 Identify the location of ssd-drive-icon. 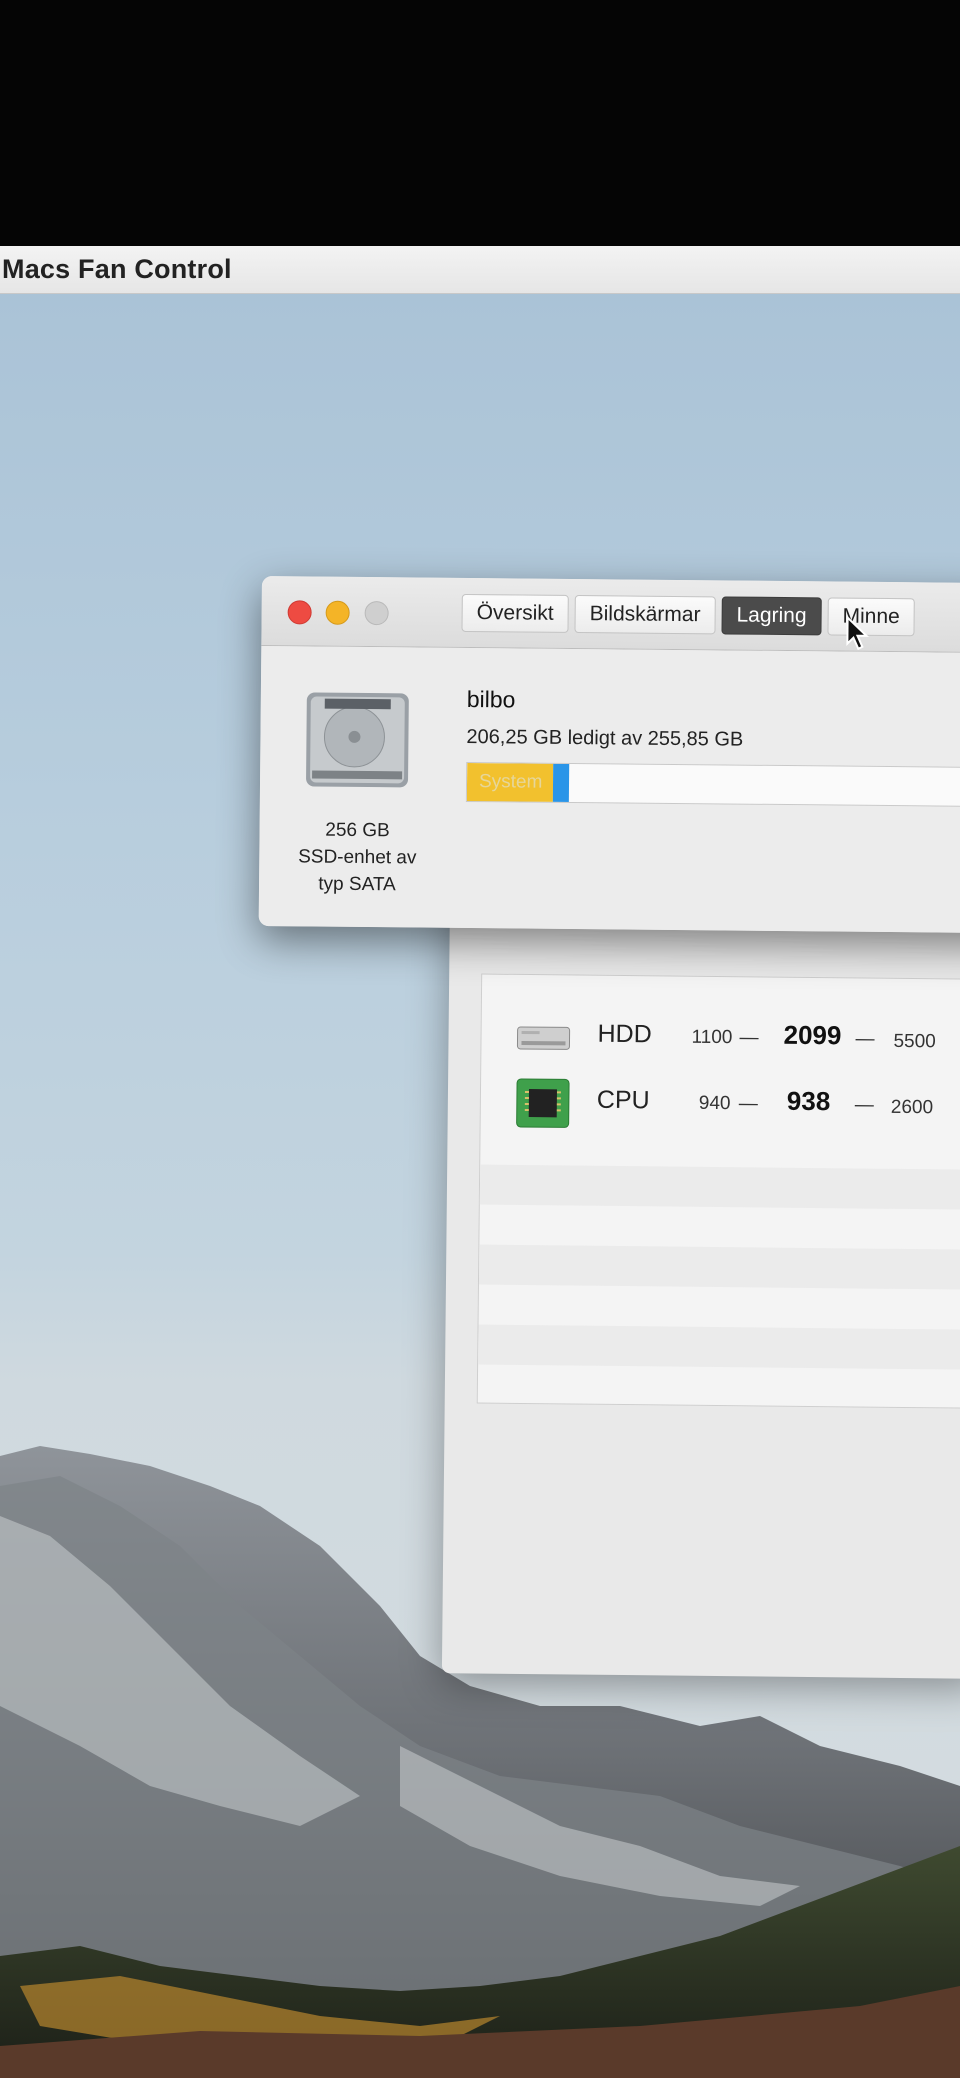
(357, 740).